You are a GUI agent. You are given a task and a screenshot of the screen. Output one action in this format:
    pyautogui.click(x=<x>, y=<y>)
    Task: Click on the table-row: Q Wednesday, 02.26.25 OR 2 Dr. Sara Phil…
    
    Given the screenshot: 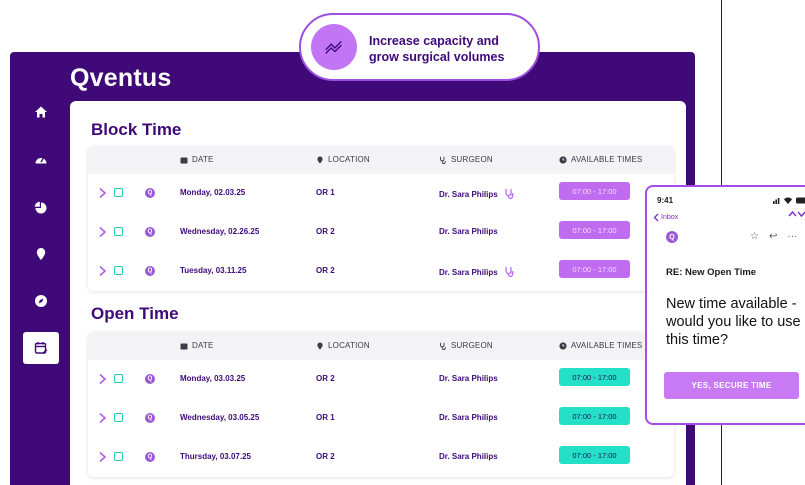 What is the action you would take?
    pyautogui.click(x=381, y=232)
    